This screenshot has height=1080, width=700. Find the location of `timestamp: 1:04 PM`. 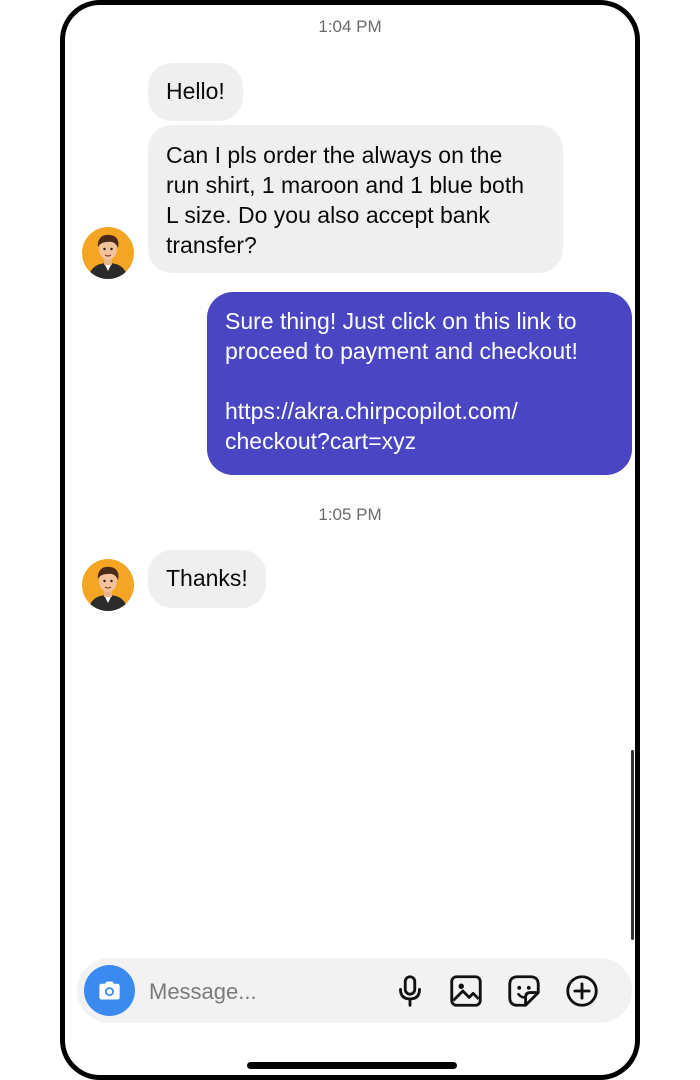

timestamp: 1:04 PM is located at coordinates (350, 26).